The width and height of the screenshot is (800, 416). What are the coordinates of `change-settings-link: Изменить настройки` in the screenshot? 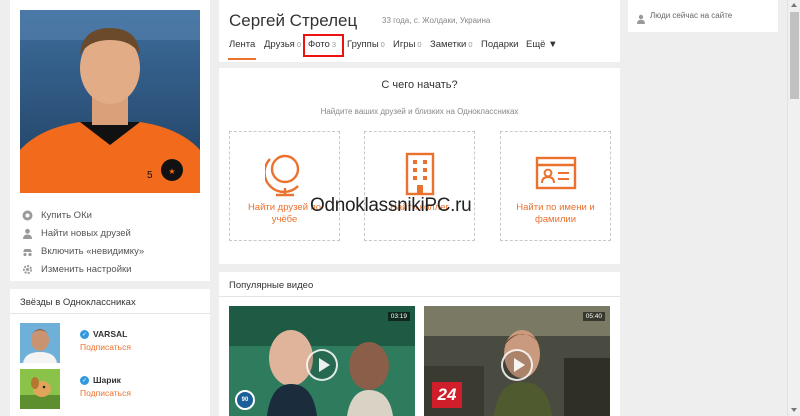 It's located at (110, 269).